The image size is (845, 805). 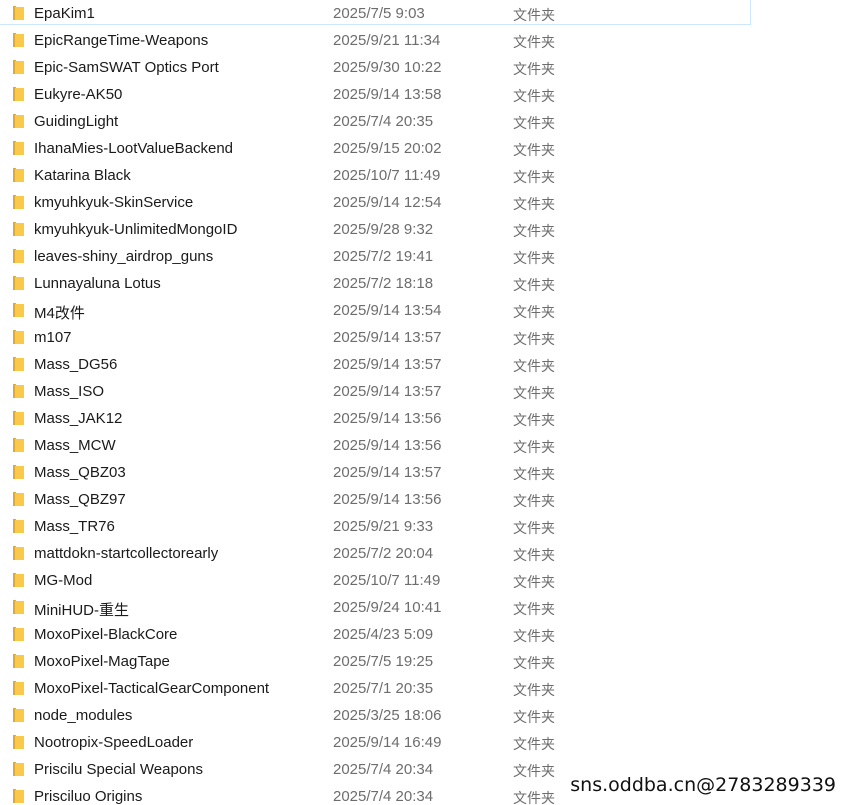 What do you see at coordinates (387, 40) in the screenshot?
I see `modified-date: 2025/9/21 11:34` at bounding box center [387, 40].